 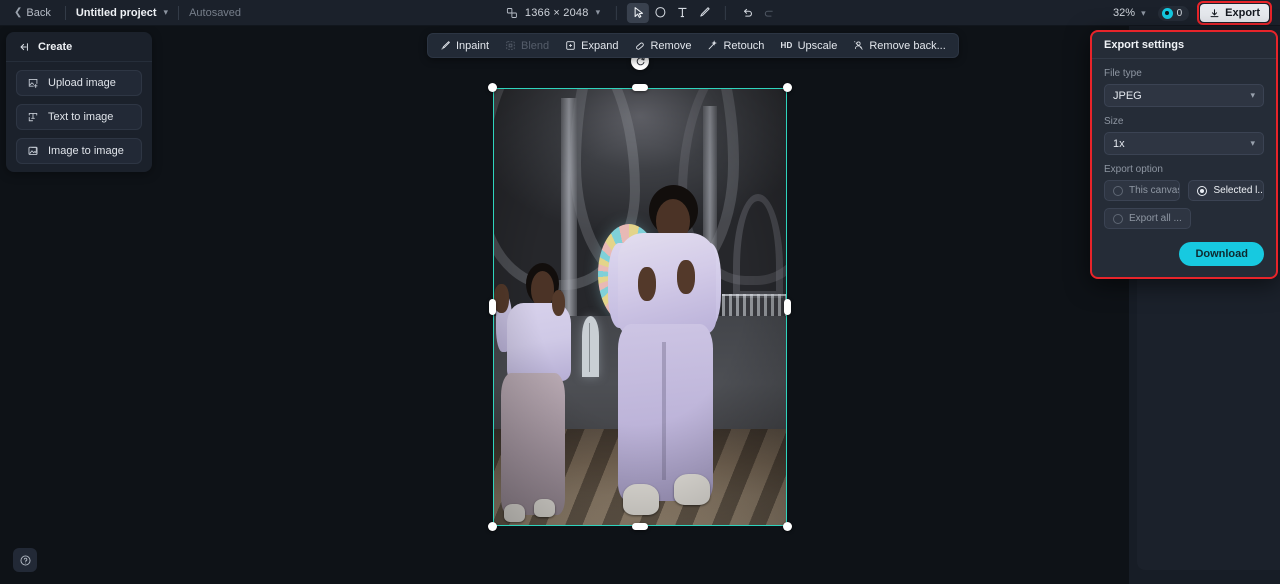 What do you see at coordinates (492, 87) in the screenshot?
I see `resize-handle-top-left` at bounding box center [492, 87].